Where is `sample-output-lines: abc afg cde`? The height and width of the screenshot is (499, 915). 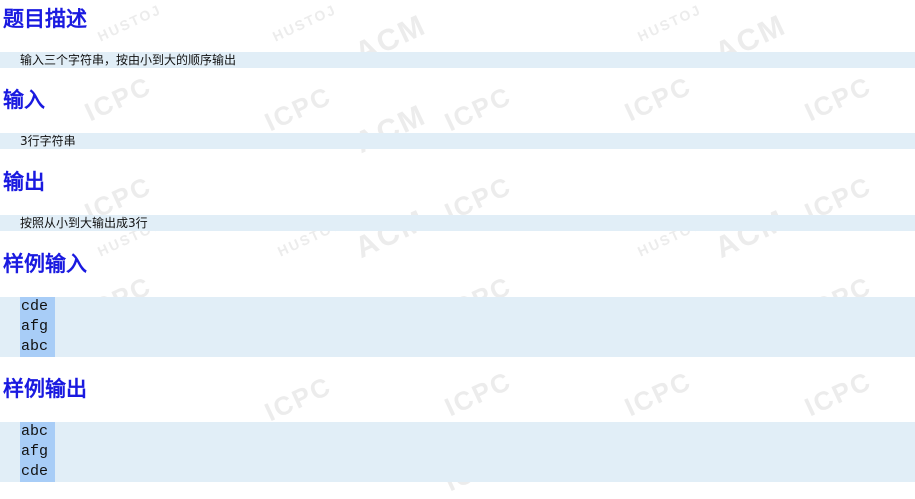
sample-output-lines: abc afg cde is located at coordinates (37, 452).